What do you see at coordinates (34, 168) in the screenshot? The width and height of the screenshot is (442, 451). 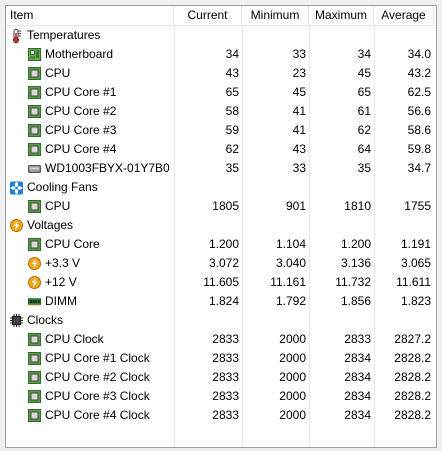 I see `hard-drive-icon` at bounding box center [34, 168].